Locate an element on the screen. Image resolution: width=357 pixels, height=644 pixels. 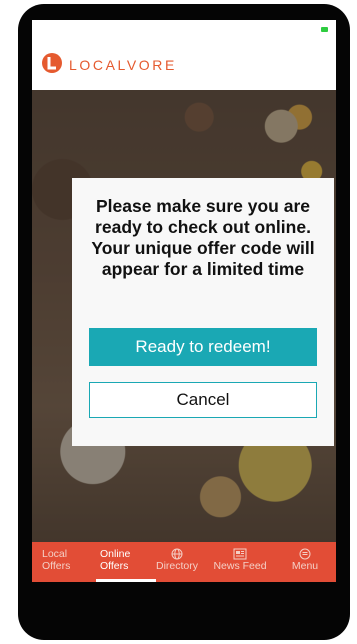
tab-online-offers-line2: Offers is located at coordinates (114, 566).